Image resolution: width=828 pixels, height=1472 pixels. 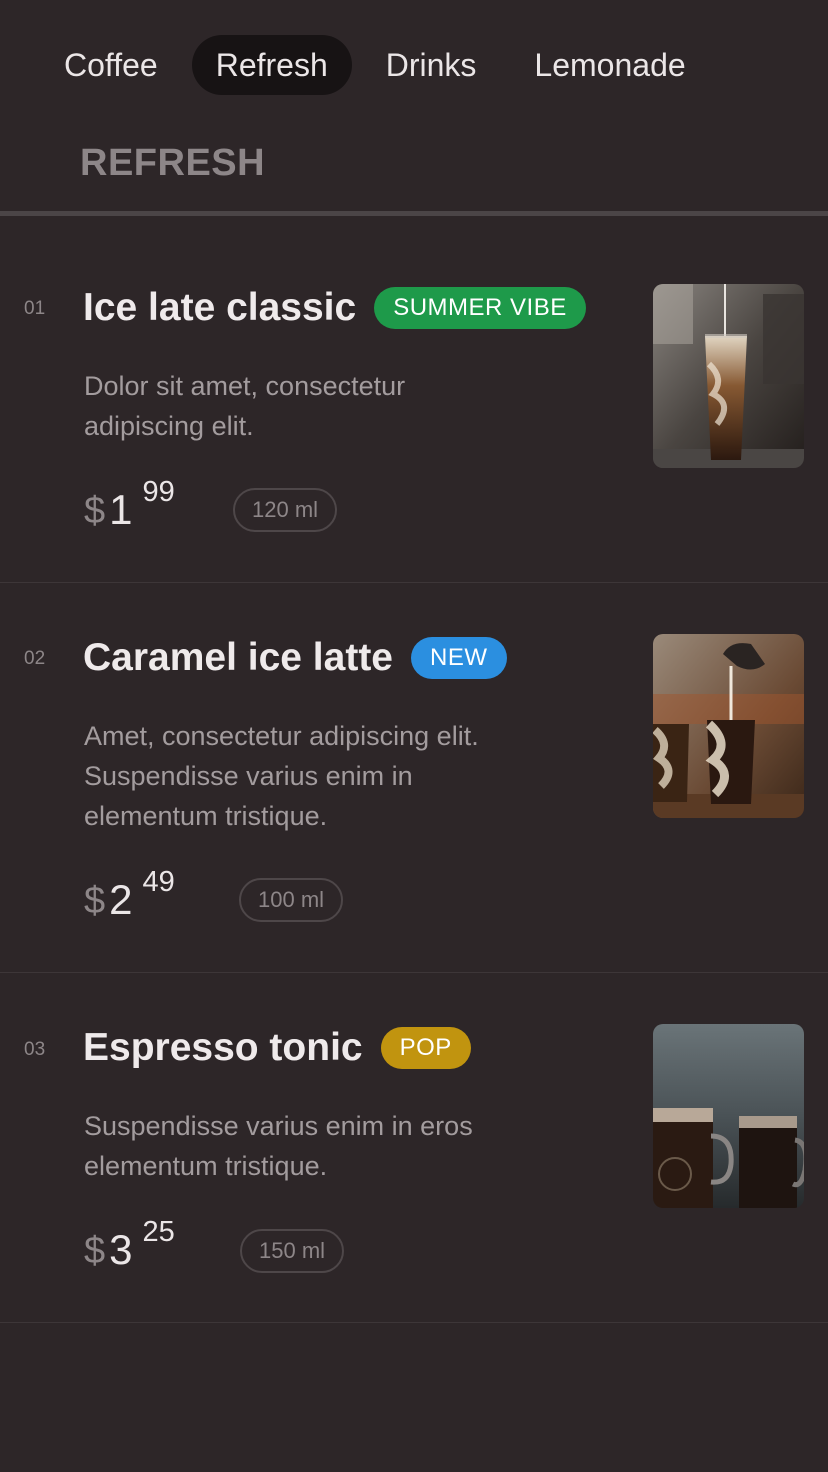 What do you see at coordinates (238, 657) in the screenshot?
I see `item-title: Caramel ice latte` at bounding box center [238, 657].